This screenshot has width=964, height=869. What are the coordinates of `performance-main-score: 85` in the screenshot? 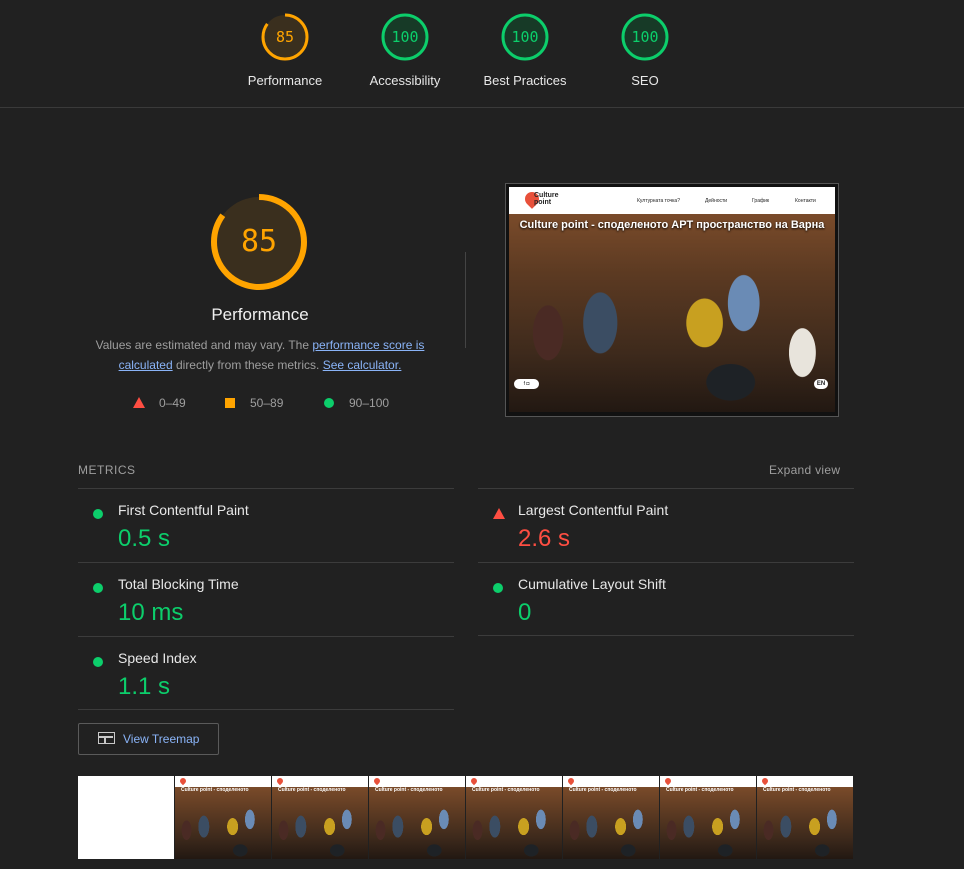 It's located at (259, 241).